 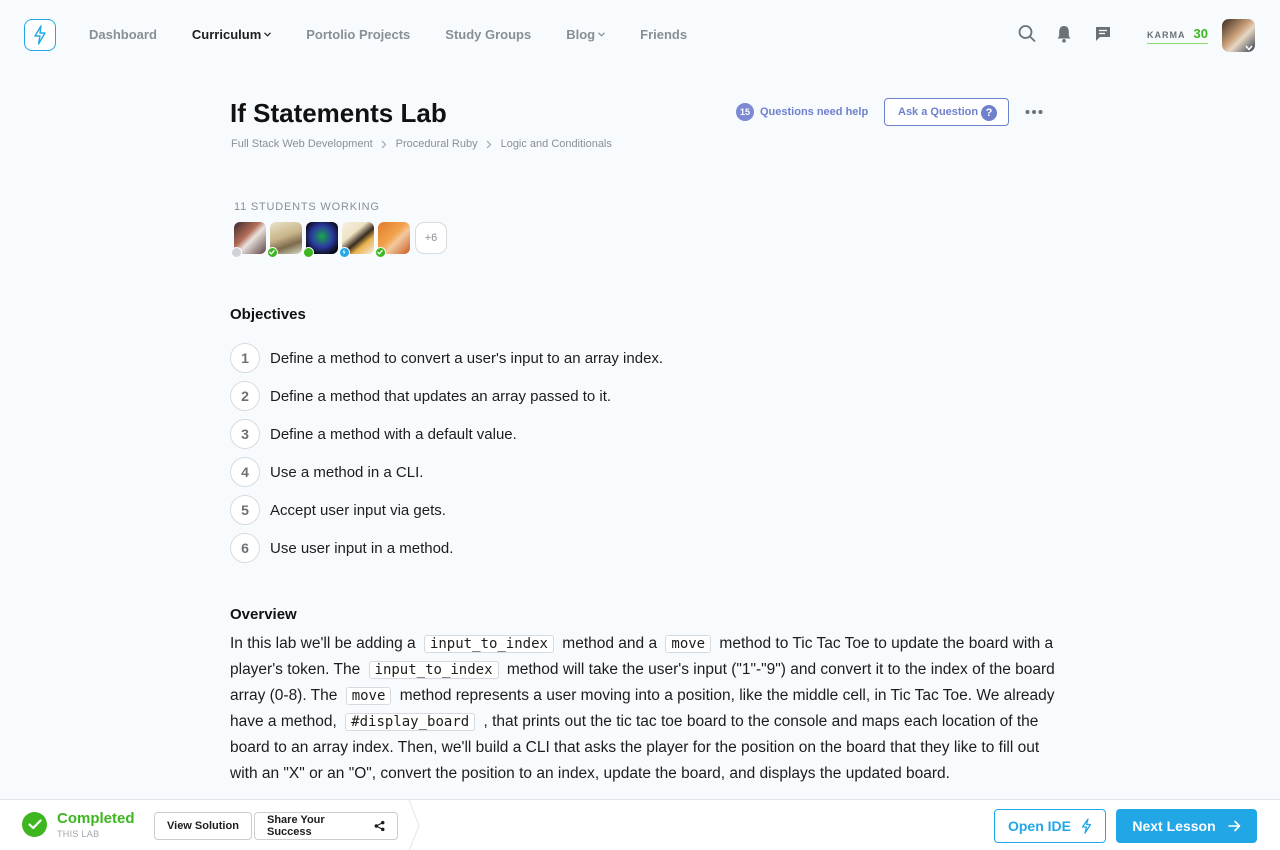 What do you see at coordinates (78, 834) in the screenshot?
I see `completion-status-sub: THIS LAB` at bounding box center [78, 834].